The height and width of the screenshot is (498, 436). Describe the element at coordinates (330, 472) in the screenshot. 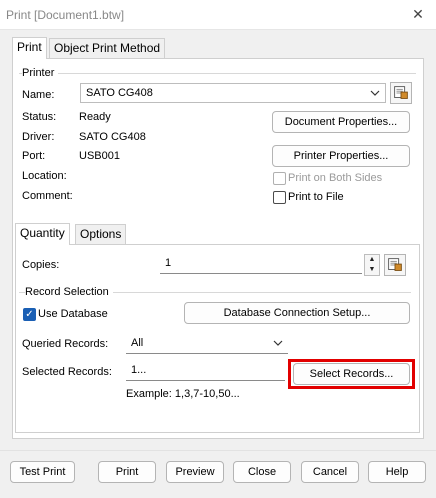

I see `cancel-button: Cancel` at that location.